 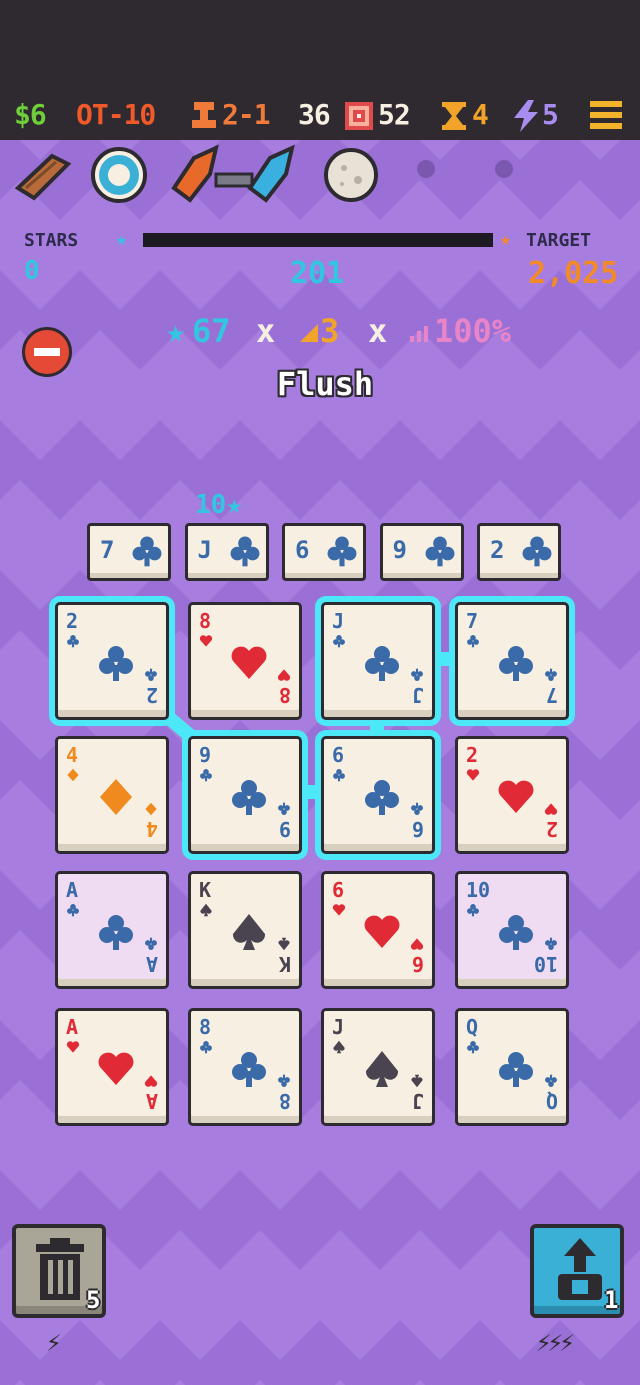 What do you see at coordinates (235, 175) in the screenshot?
I see `fire-ice-crystals-icon` at bounding box center [235, 175].